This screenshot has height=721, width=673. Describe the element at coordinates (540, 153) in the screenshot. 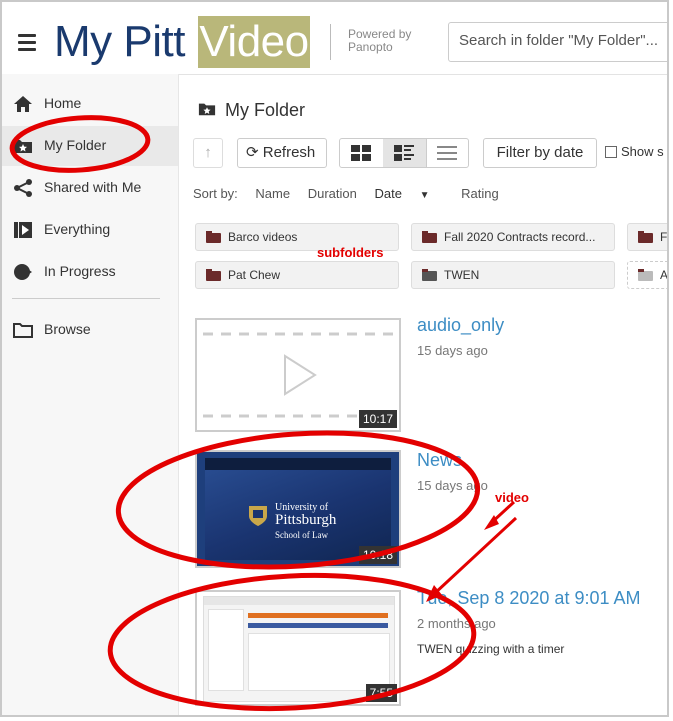

I see `filter-by-date-button: Filter by date` at that location.